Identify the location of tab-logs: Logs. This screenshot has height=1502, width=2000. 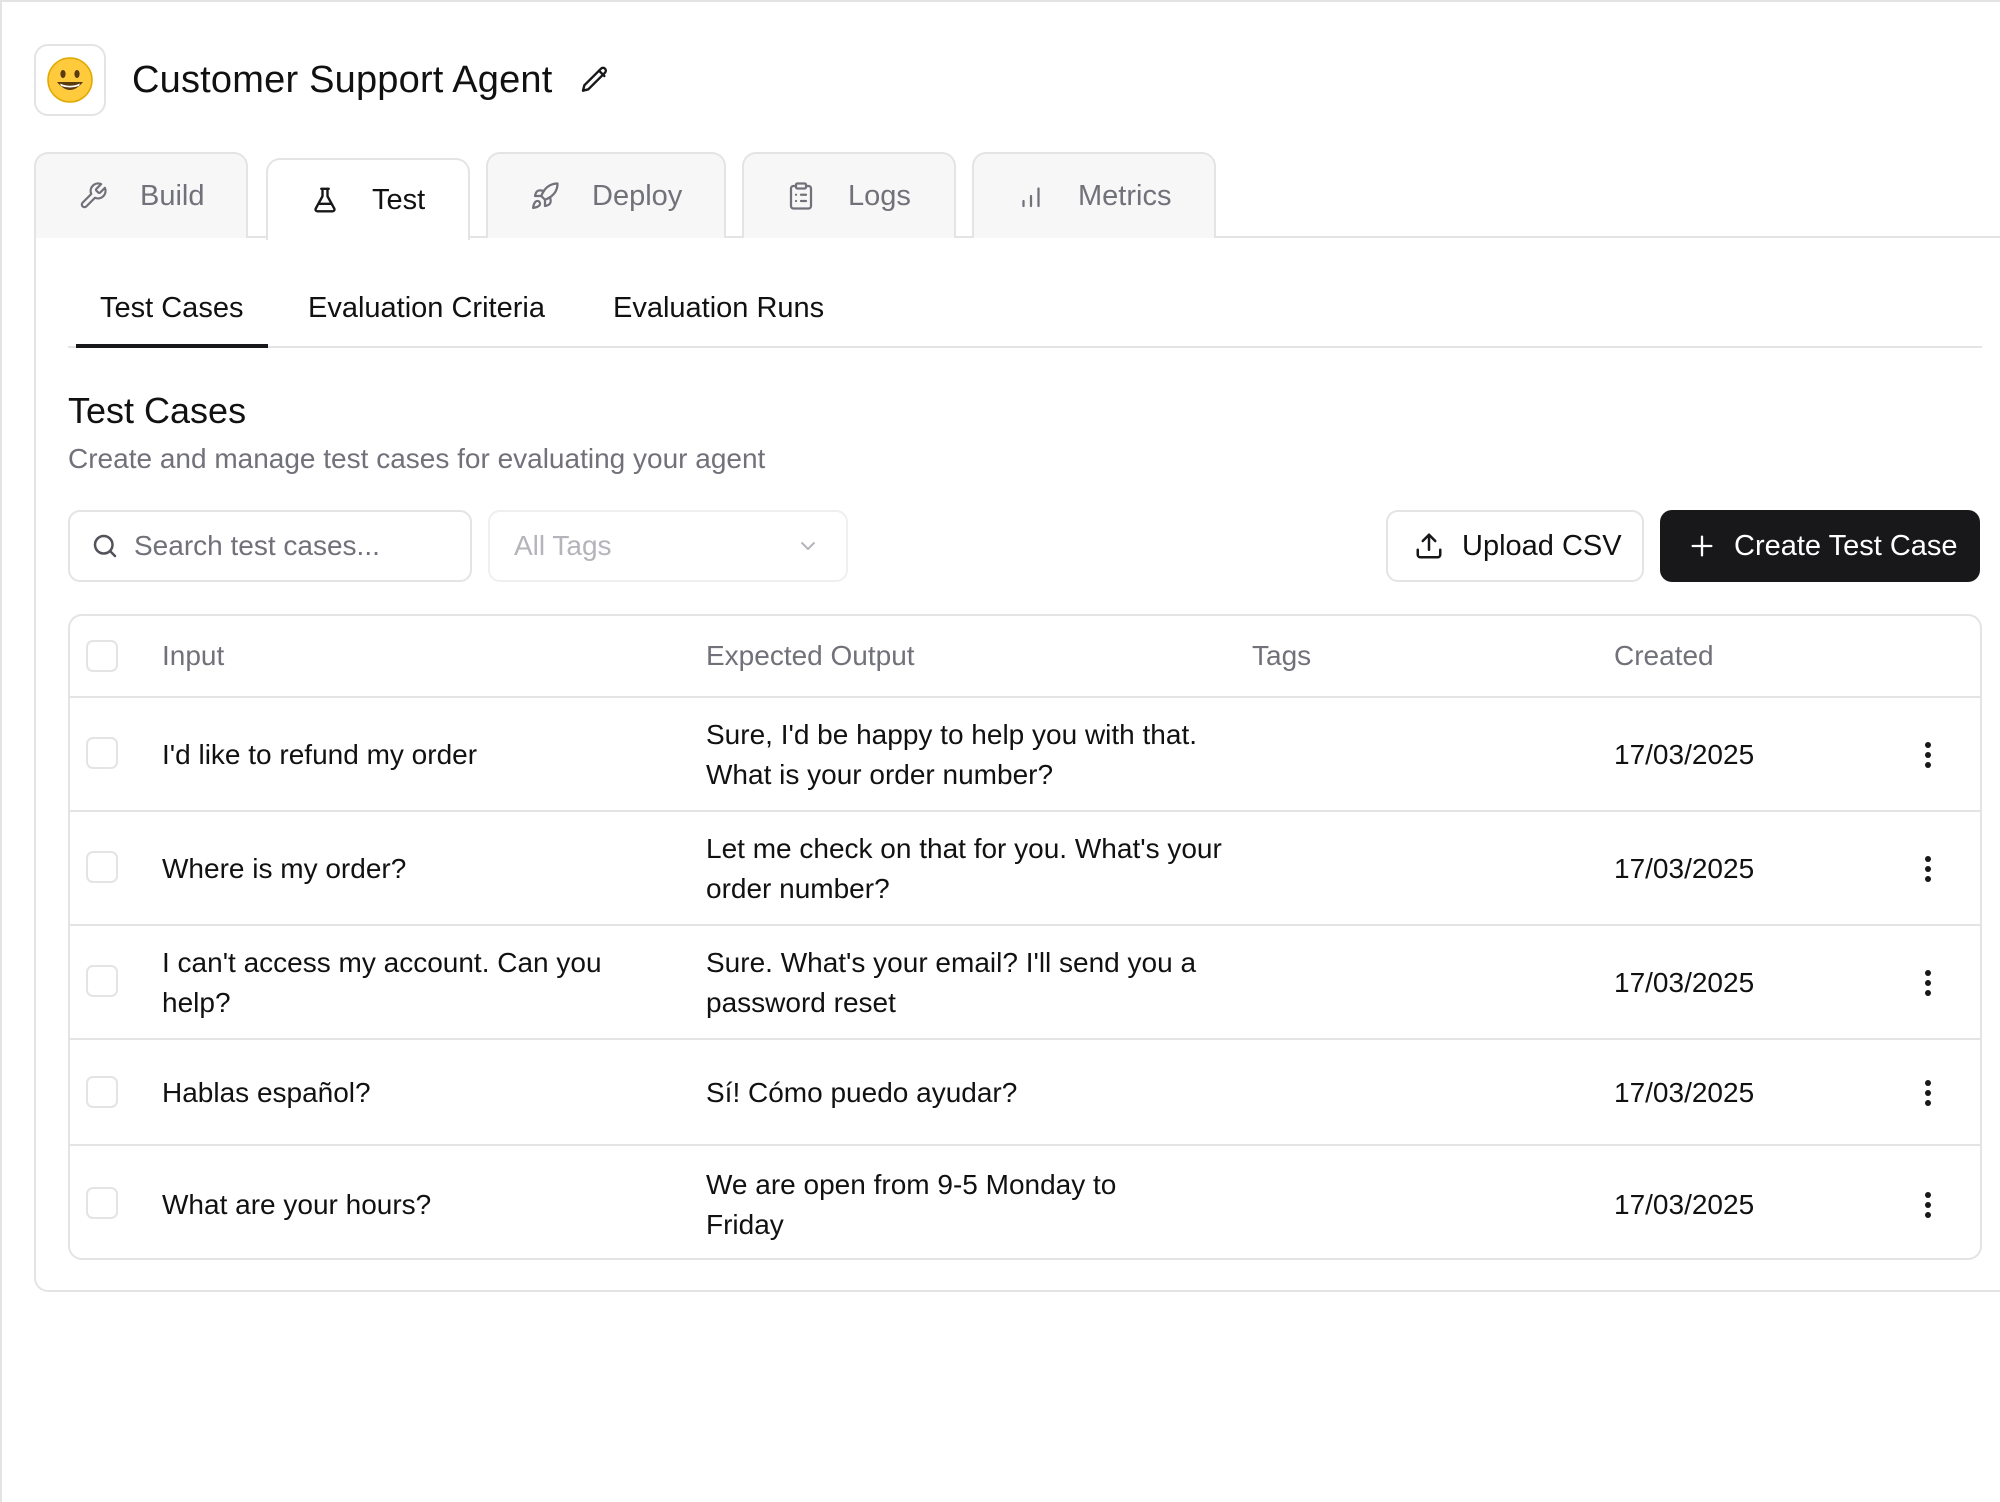
(849, 195).